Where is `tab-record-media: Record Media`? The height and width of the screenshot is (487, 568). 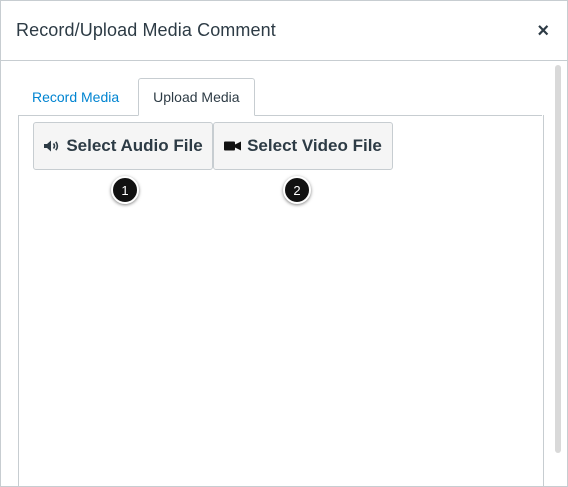 tab-record-media: Record Media is located at coordinates (75, 96).